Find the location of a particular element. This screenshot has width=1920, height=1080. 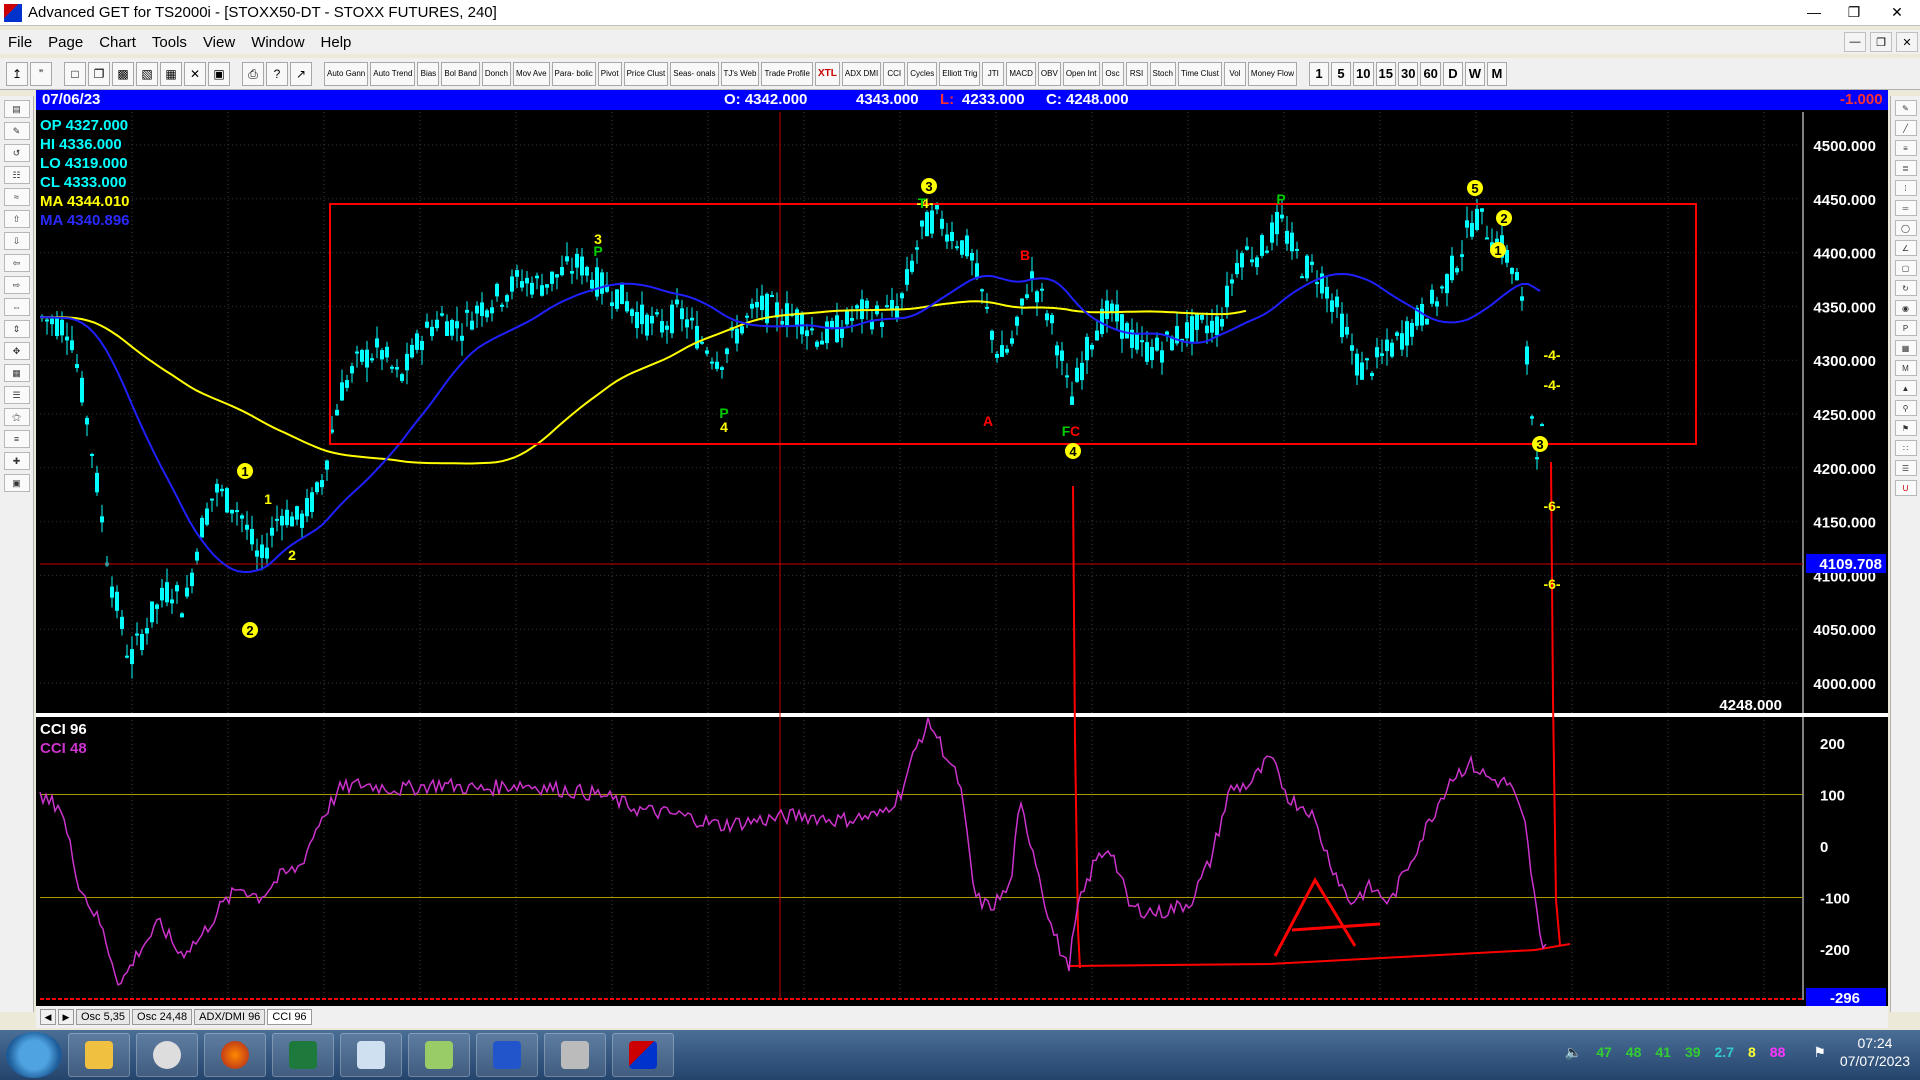

study-button-money-flow: Money Flow is located at coordinates (1272, 73).